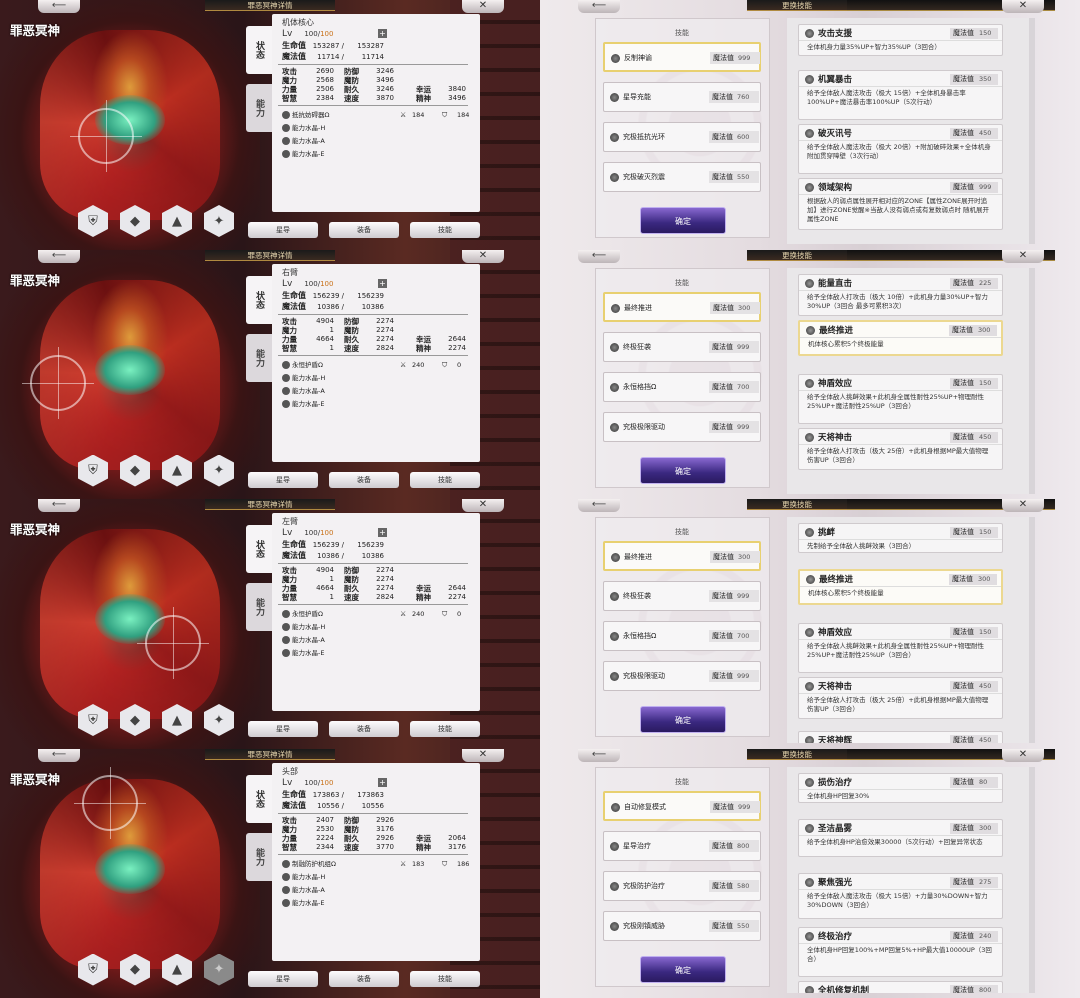 The height and width of the screenshot is (998, 1080). What do you see at coordinates (682, 925) in the screenshot?
I see `equipped-skill-slot: 究极刚镇威胁 魔法值 550` at bounding box center [682, 925].